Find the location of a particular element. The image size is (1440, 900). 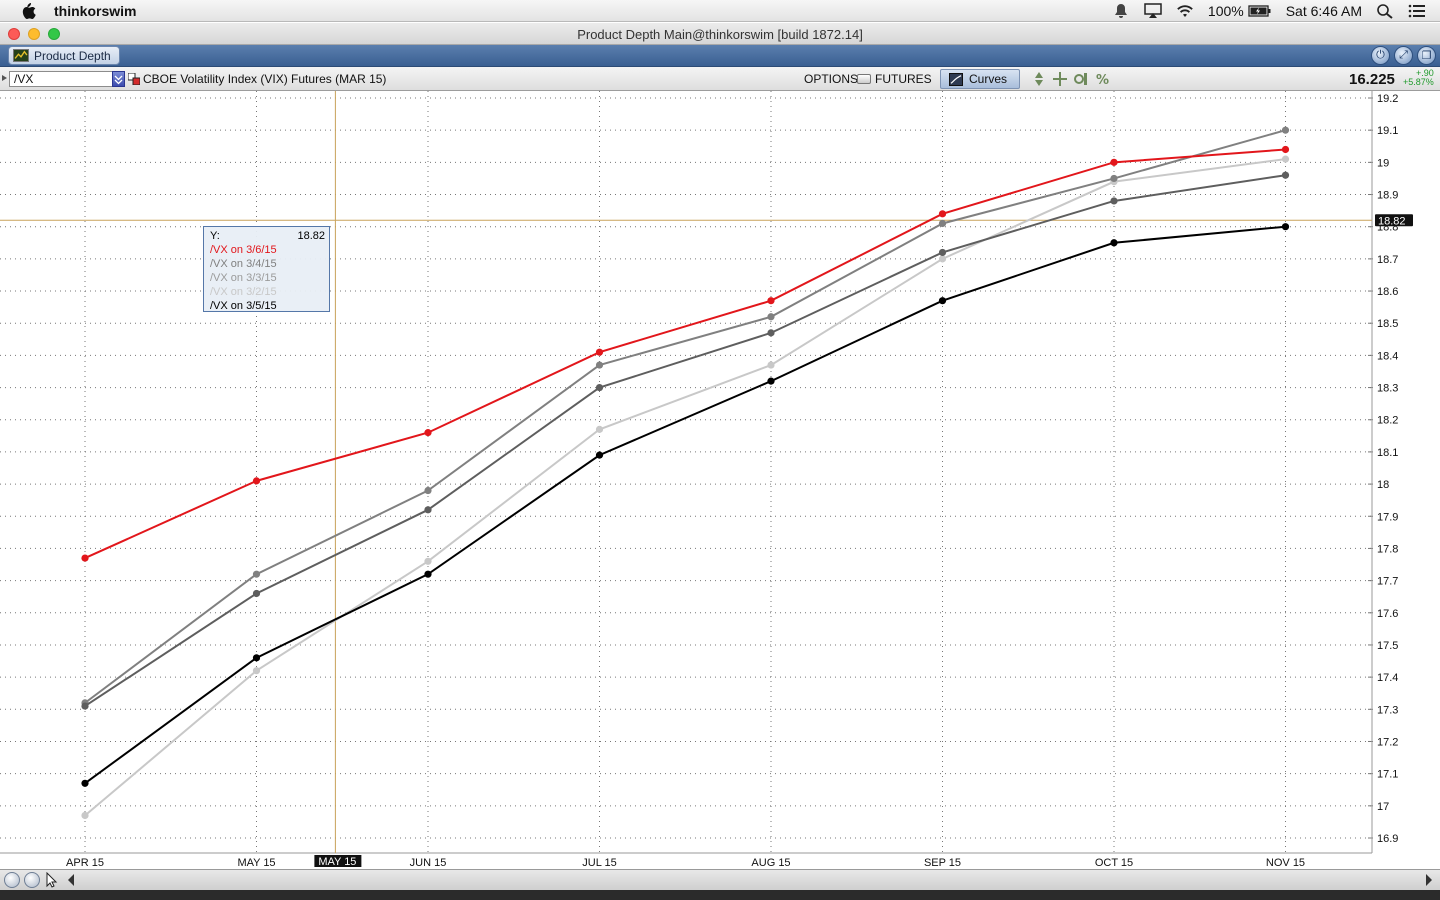

power-icon: ⏻ is located at coordinates (1380, 55).